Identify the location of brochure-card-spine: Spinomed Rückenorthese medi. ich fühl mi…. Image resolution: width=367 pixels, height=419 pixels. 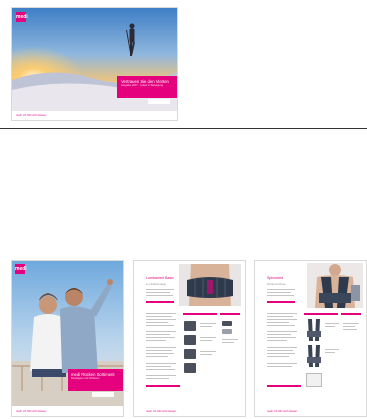
(310, 338).